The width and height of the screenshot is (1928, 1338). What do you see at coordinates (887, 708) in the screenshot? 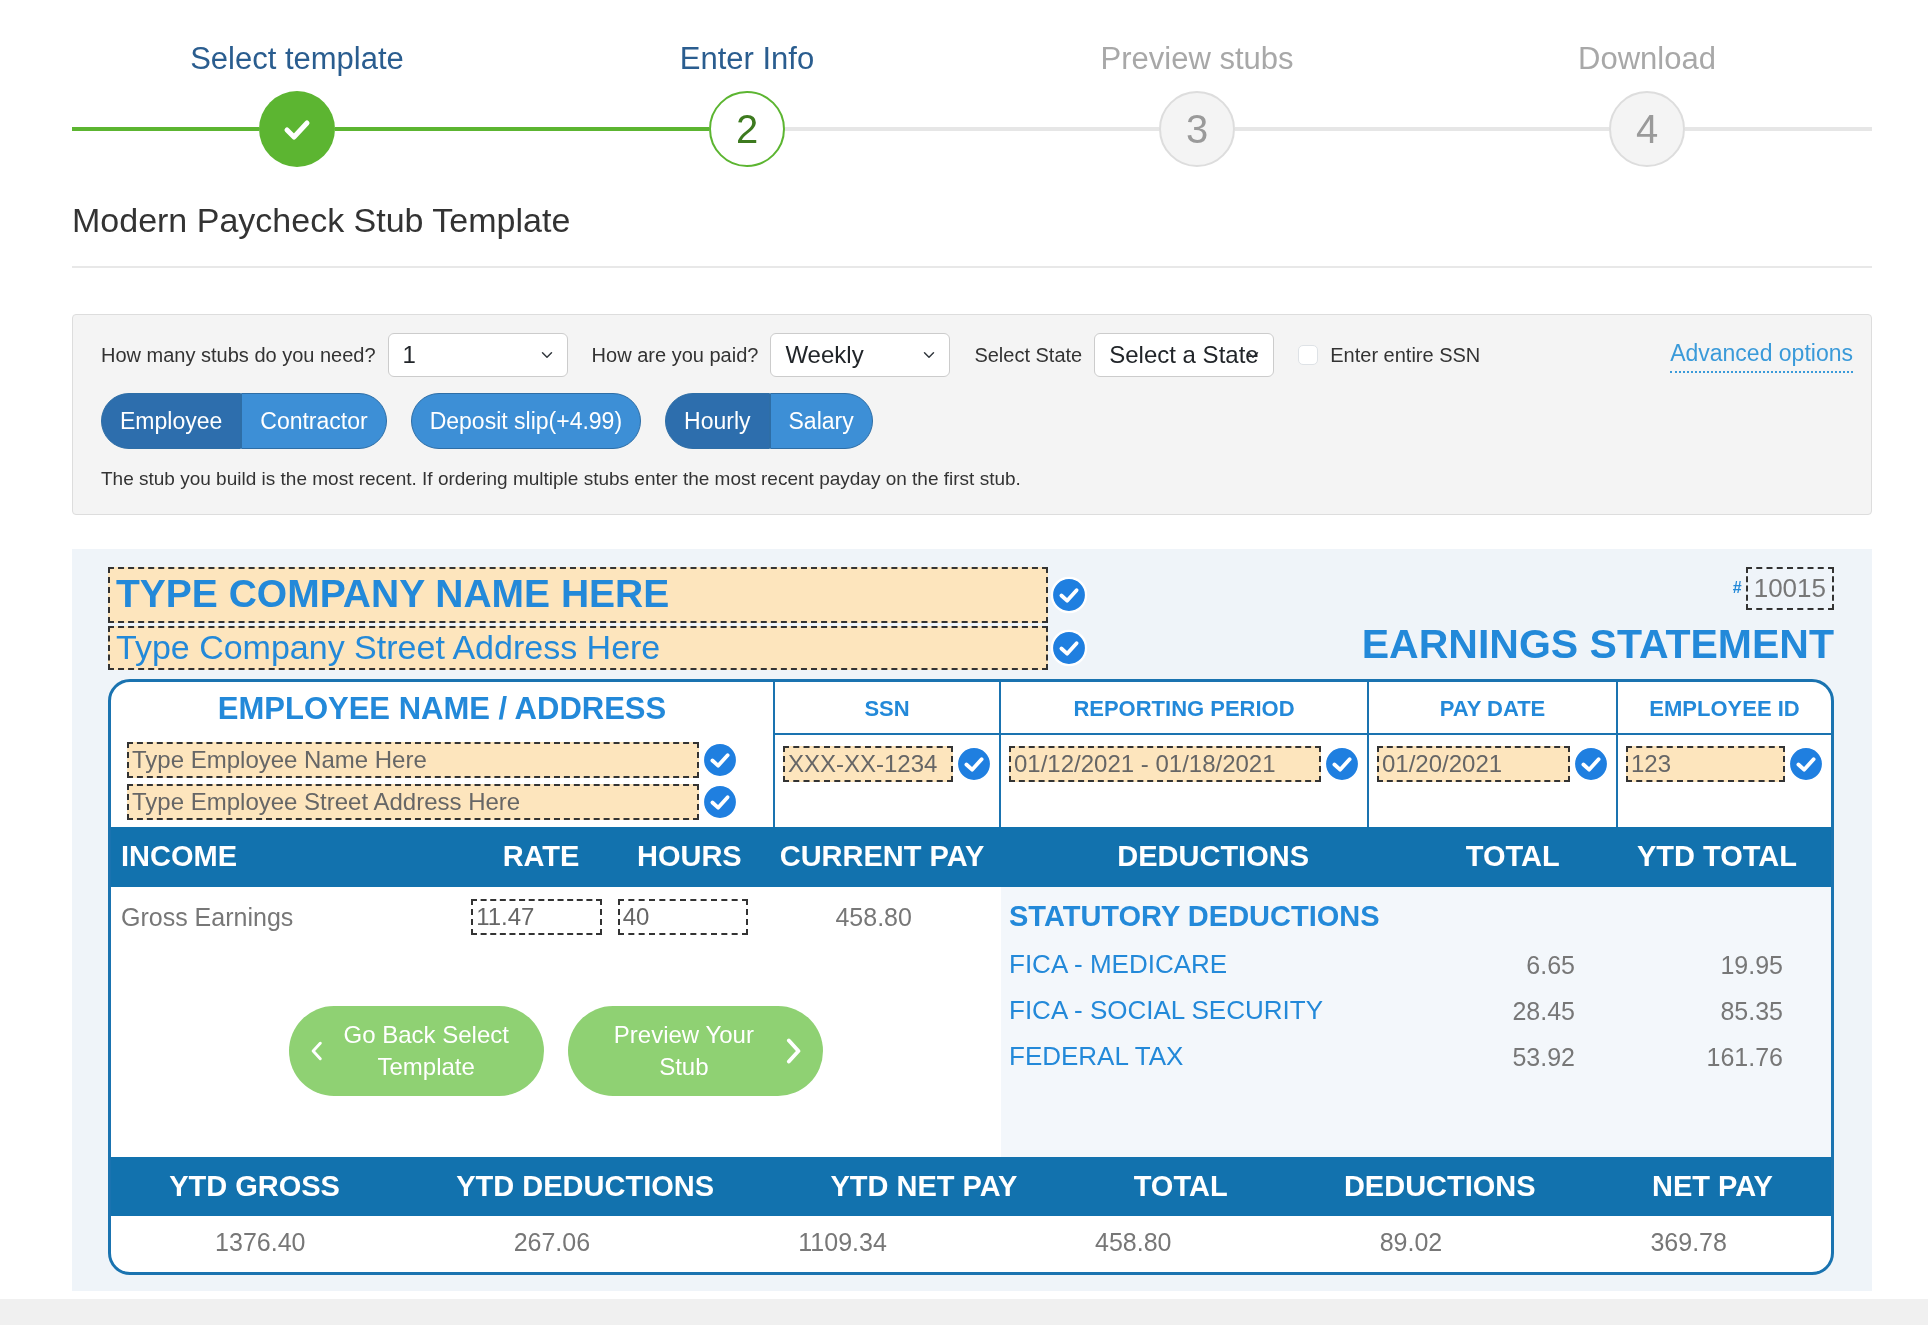
I see `column-heading: SSN` at bounding box center [887, 708].